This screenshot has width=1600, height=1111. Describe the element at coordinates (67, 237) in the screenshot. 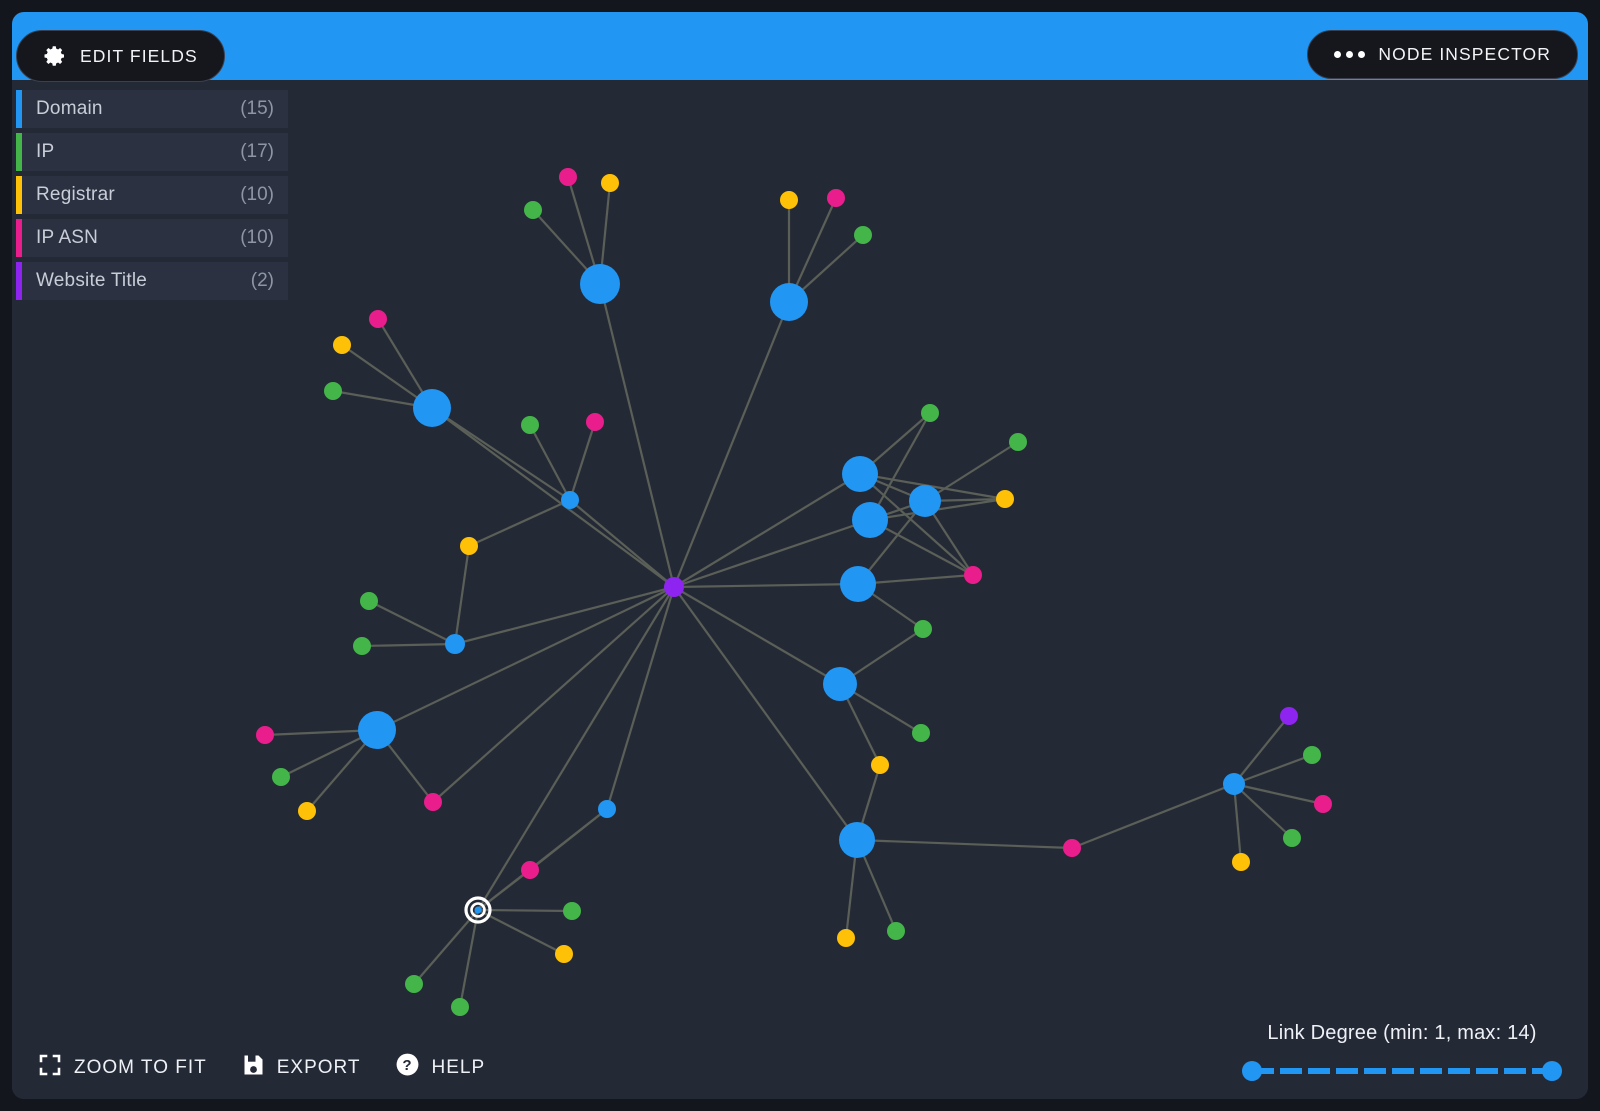

I see `legend-item-label: IP ASN` at that location.